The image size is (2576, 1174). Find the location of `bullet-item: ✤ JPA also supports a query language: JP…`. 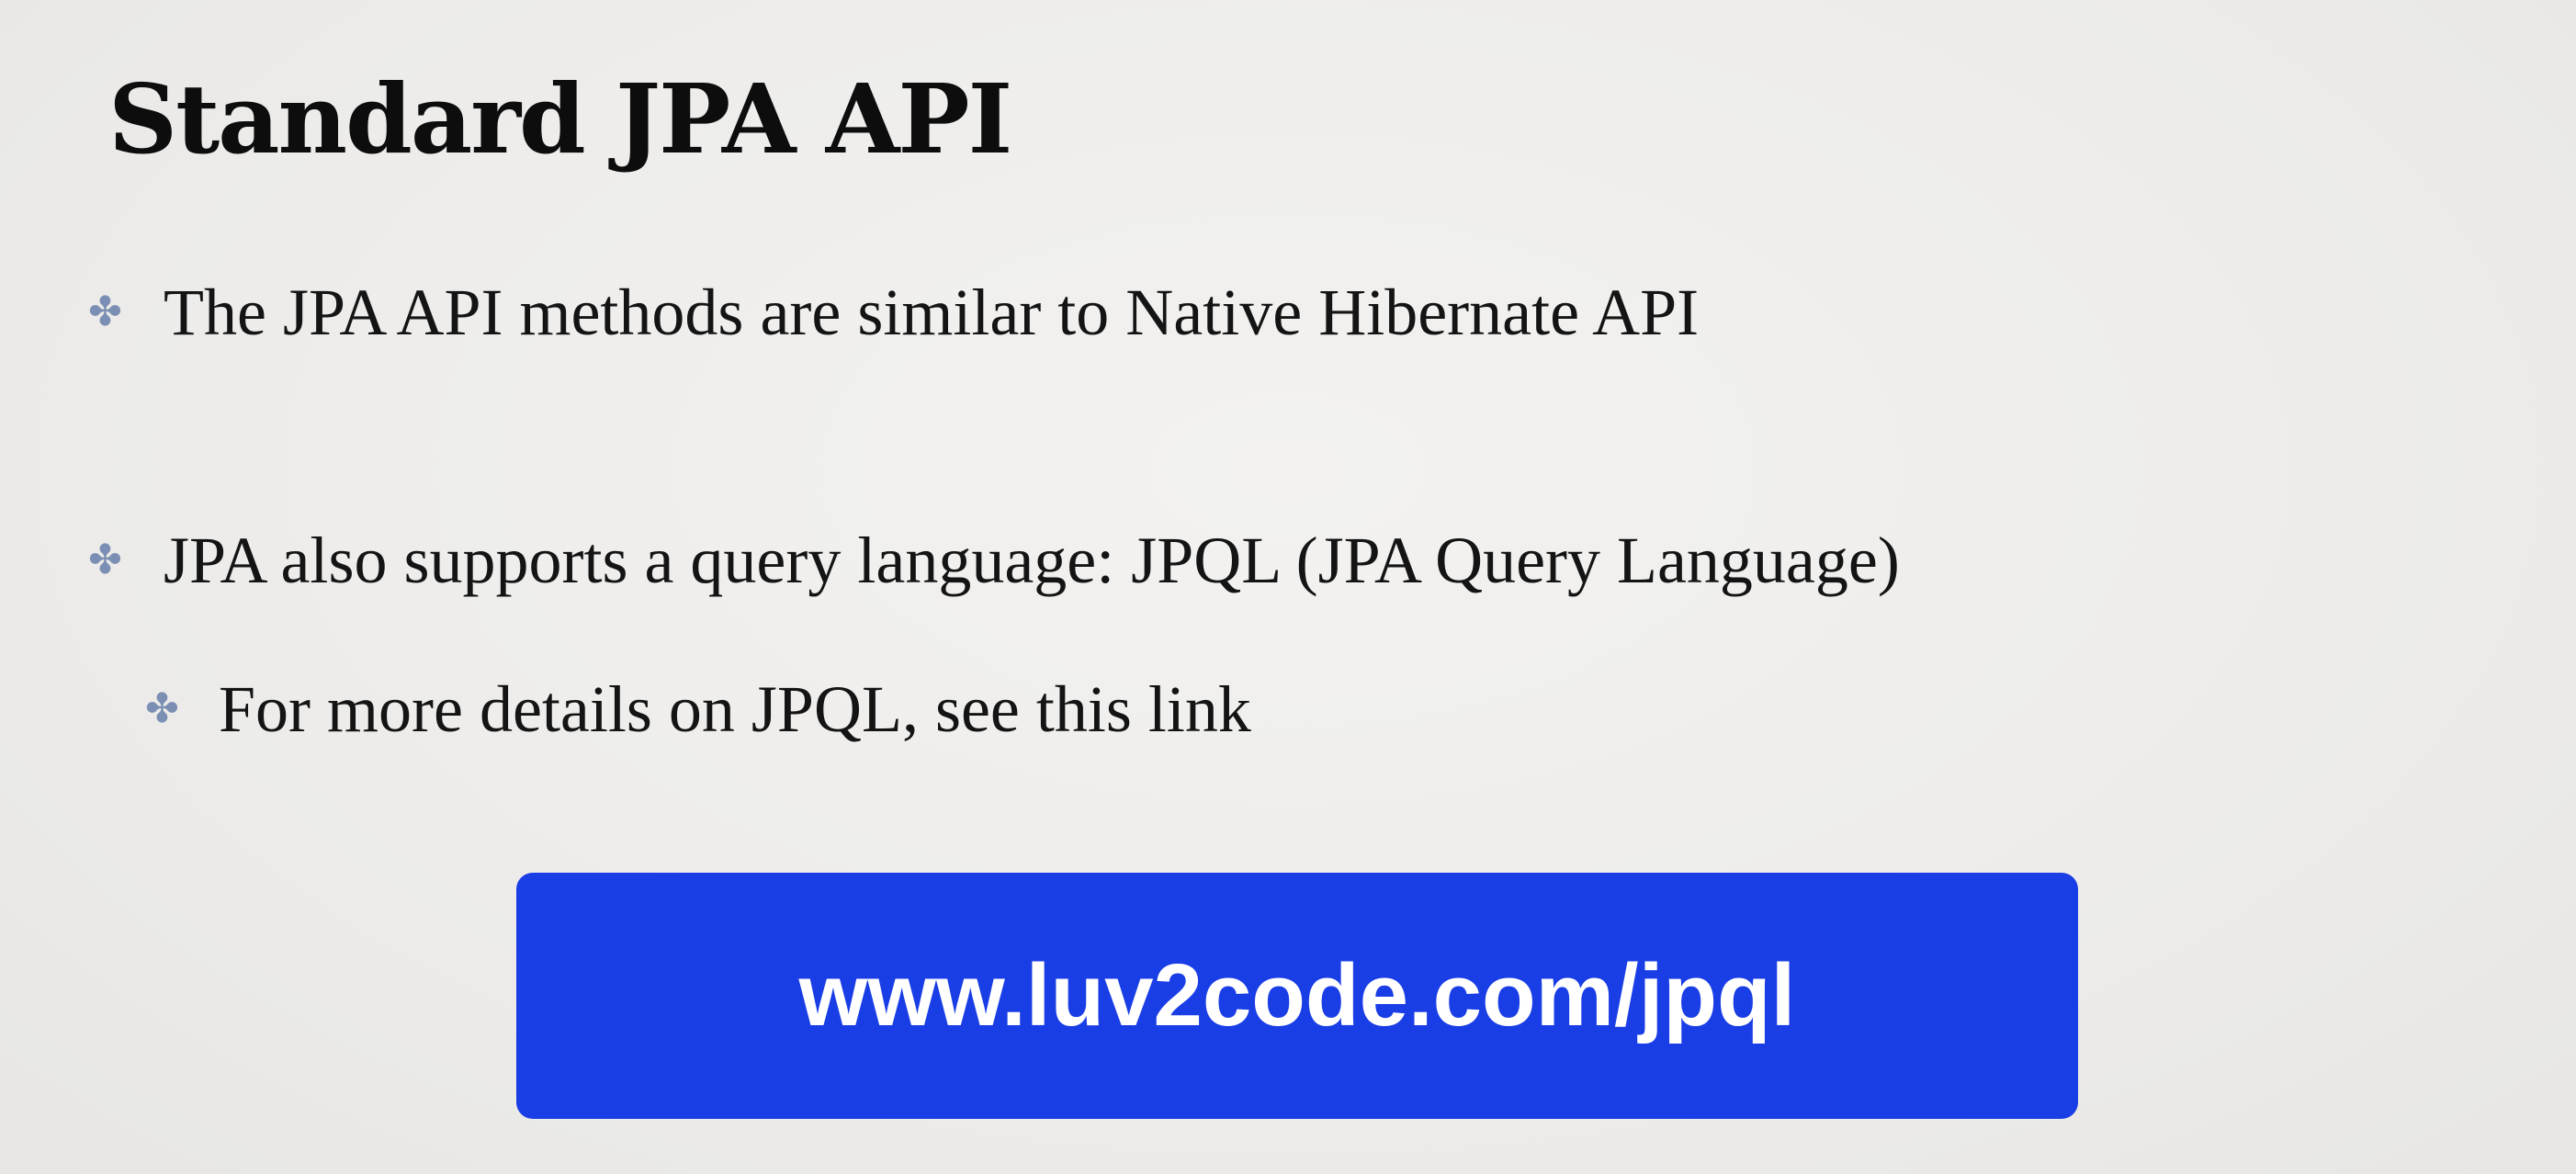

bullet-item: ✤ JPA also supports a query language: JP… is located at coordinates (994, 560).